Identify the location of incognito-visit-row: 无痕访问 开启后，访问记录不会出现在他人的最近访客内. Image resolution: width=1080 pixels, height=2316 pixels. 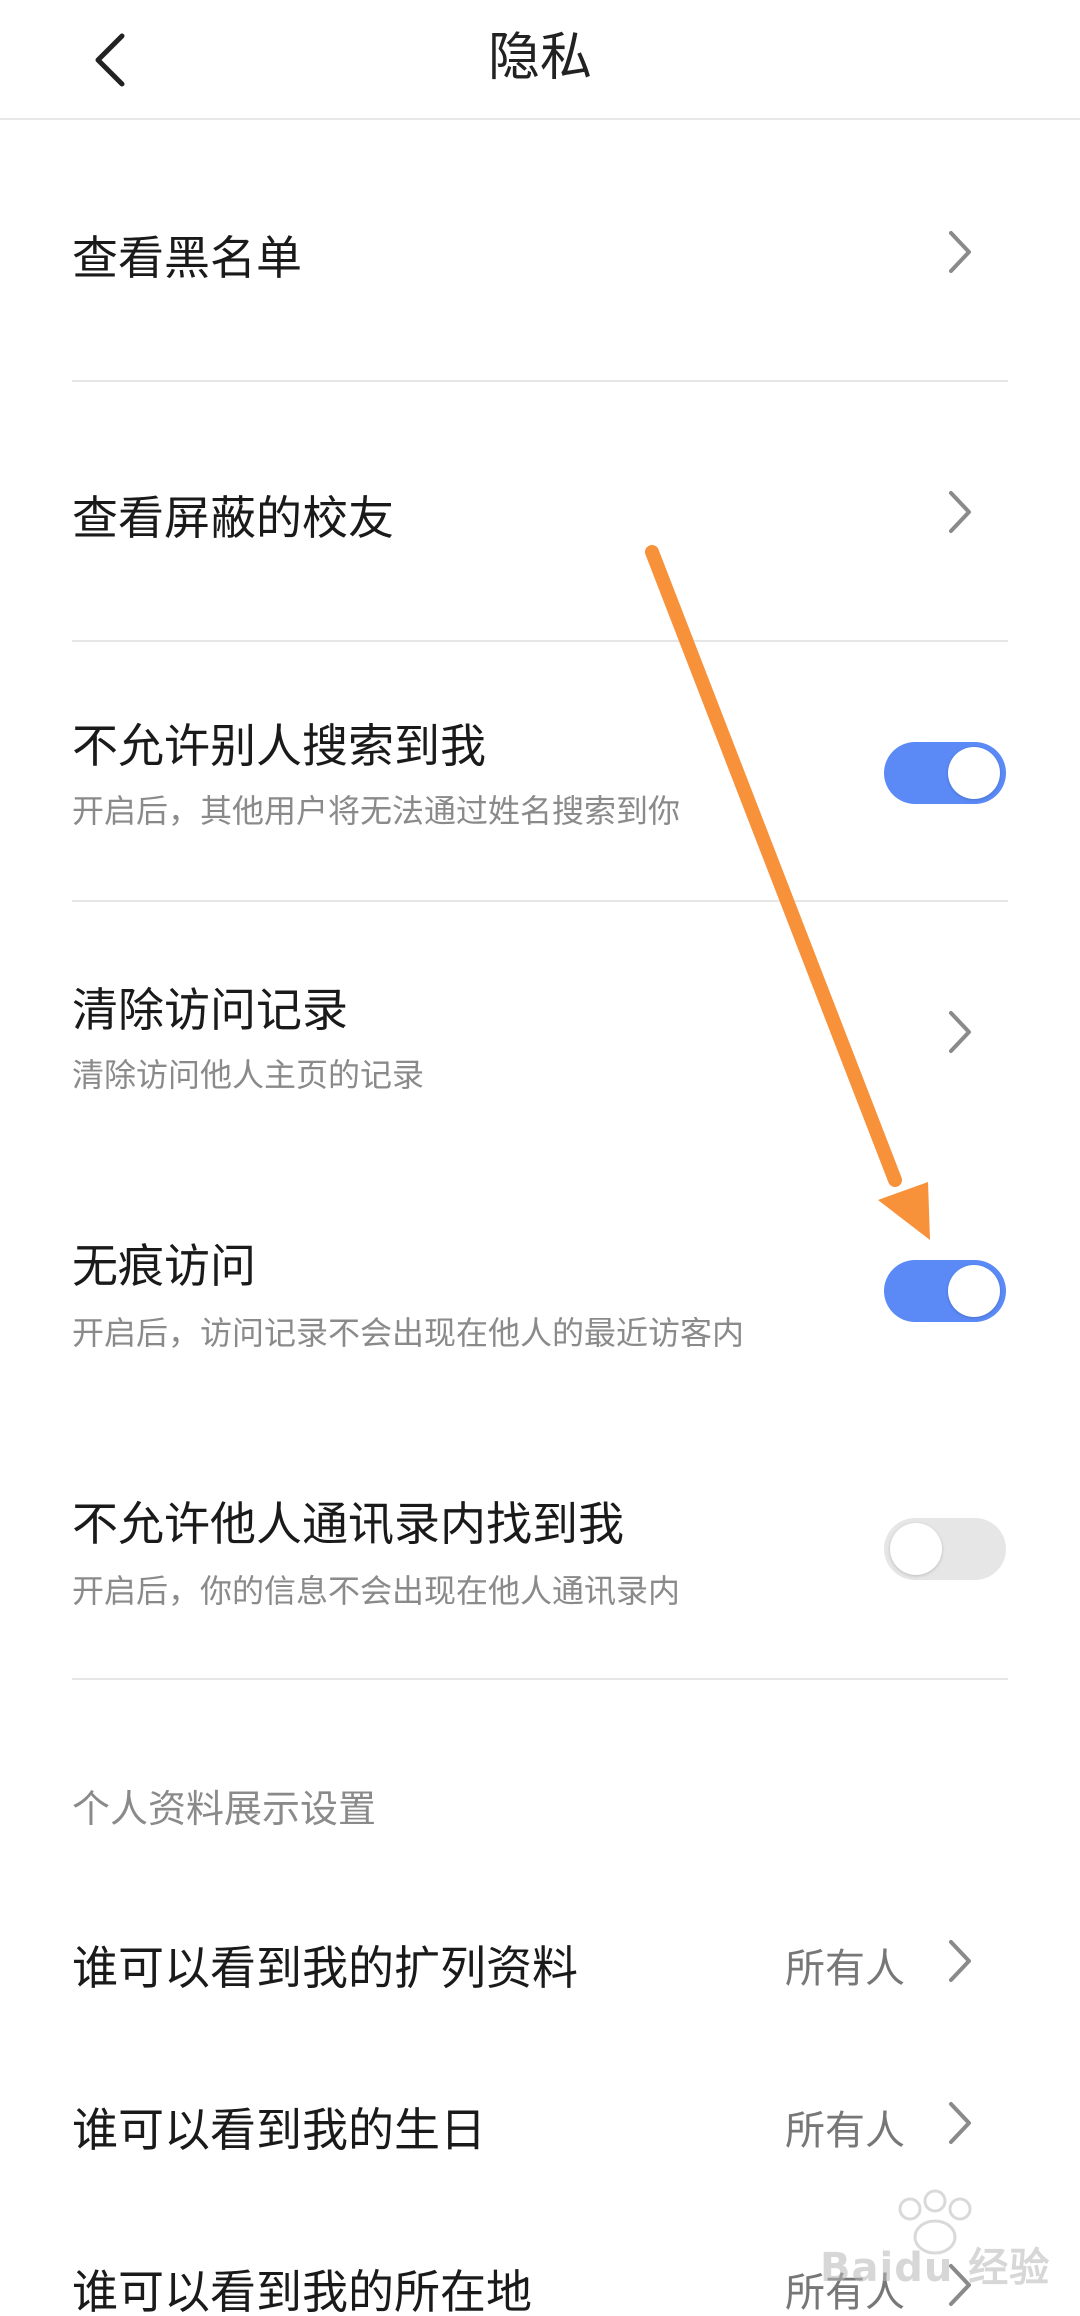
(540, 1291).